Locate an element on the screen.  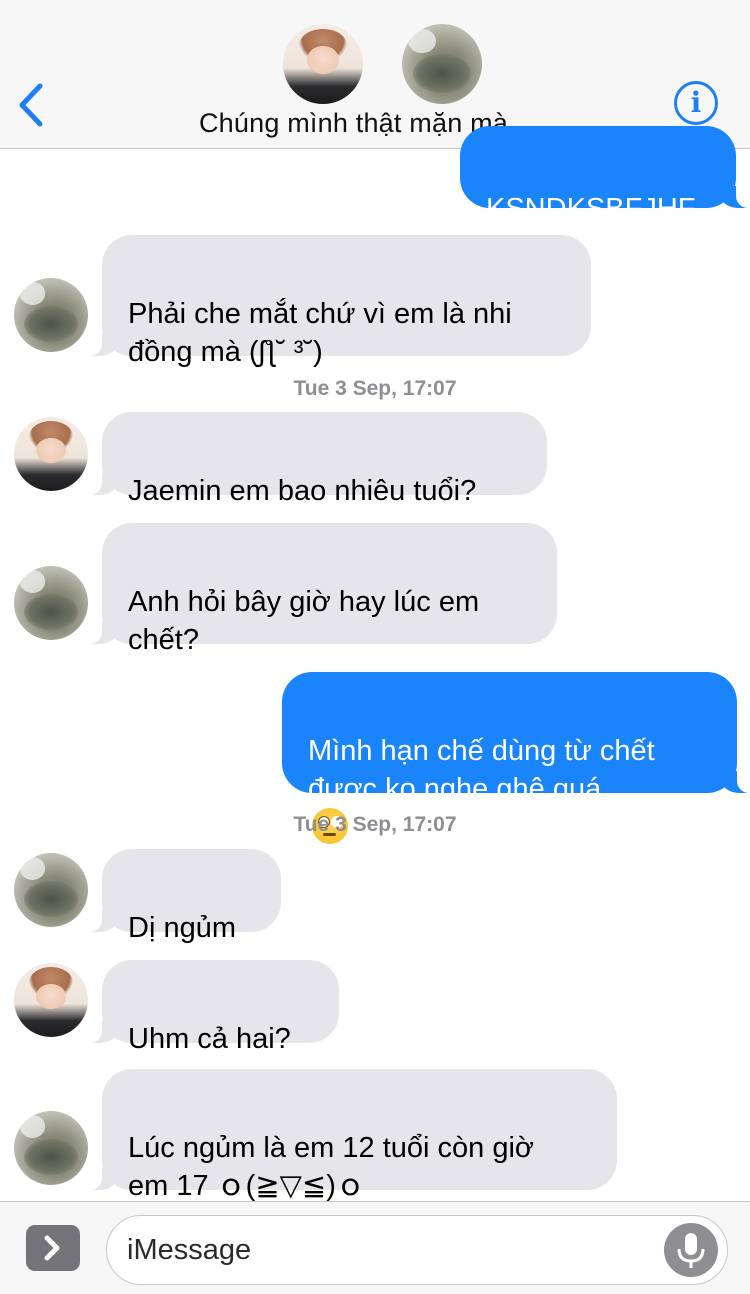
chevron-right-icon is located at coordinates (52, 1248).